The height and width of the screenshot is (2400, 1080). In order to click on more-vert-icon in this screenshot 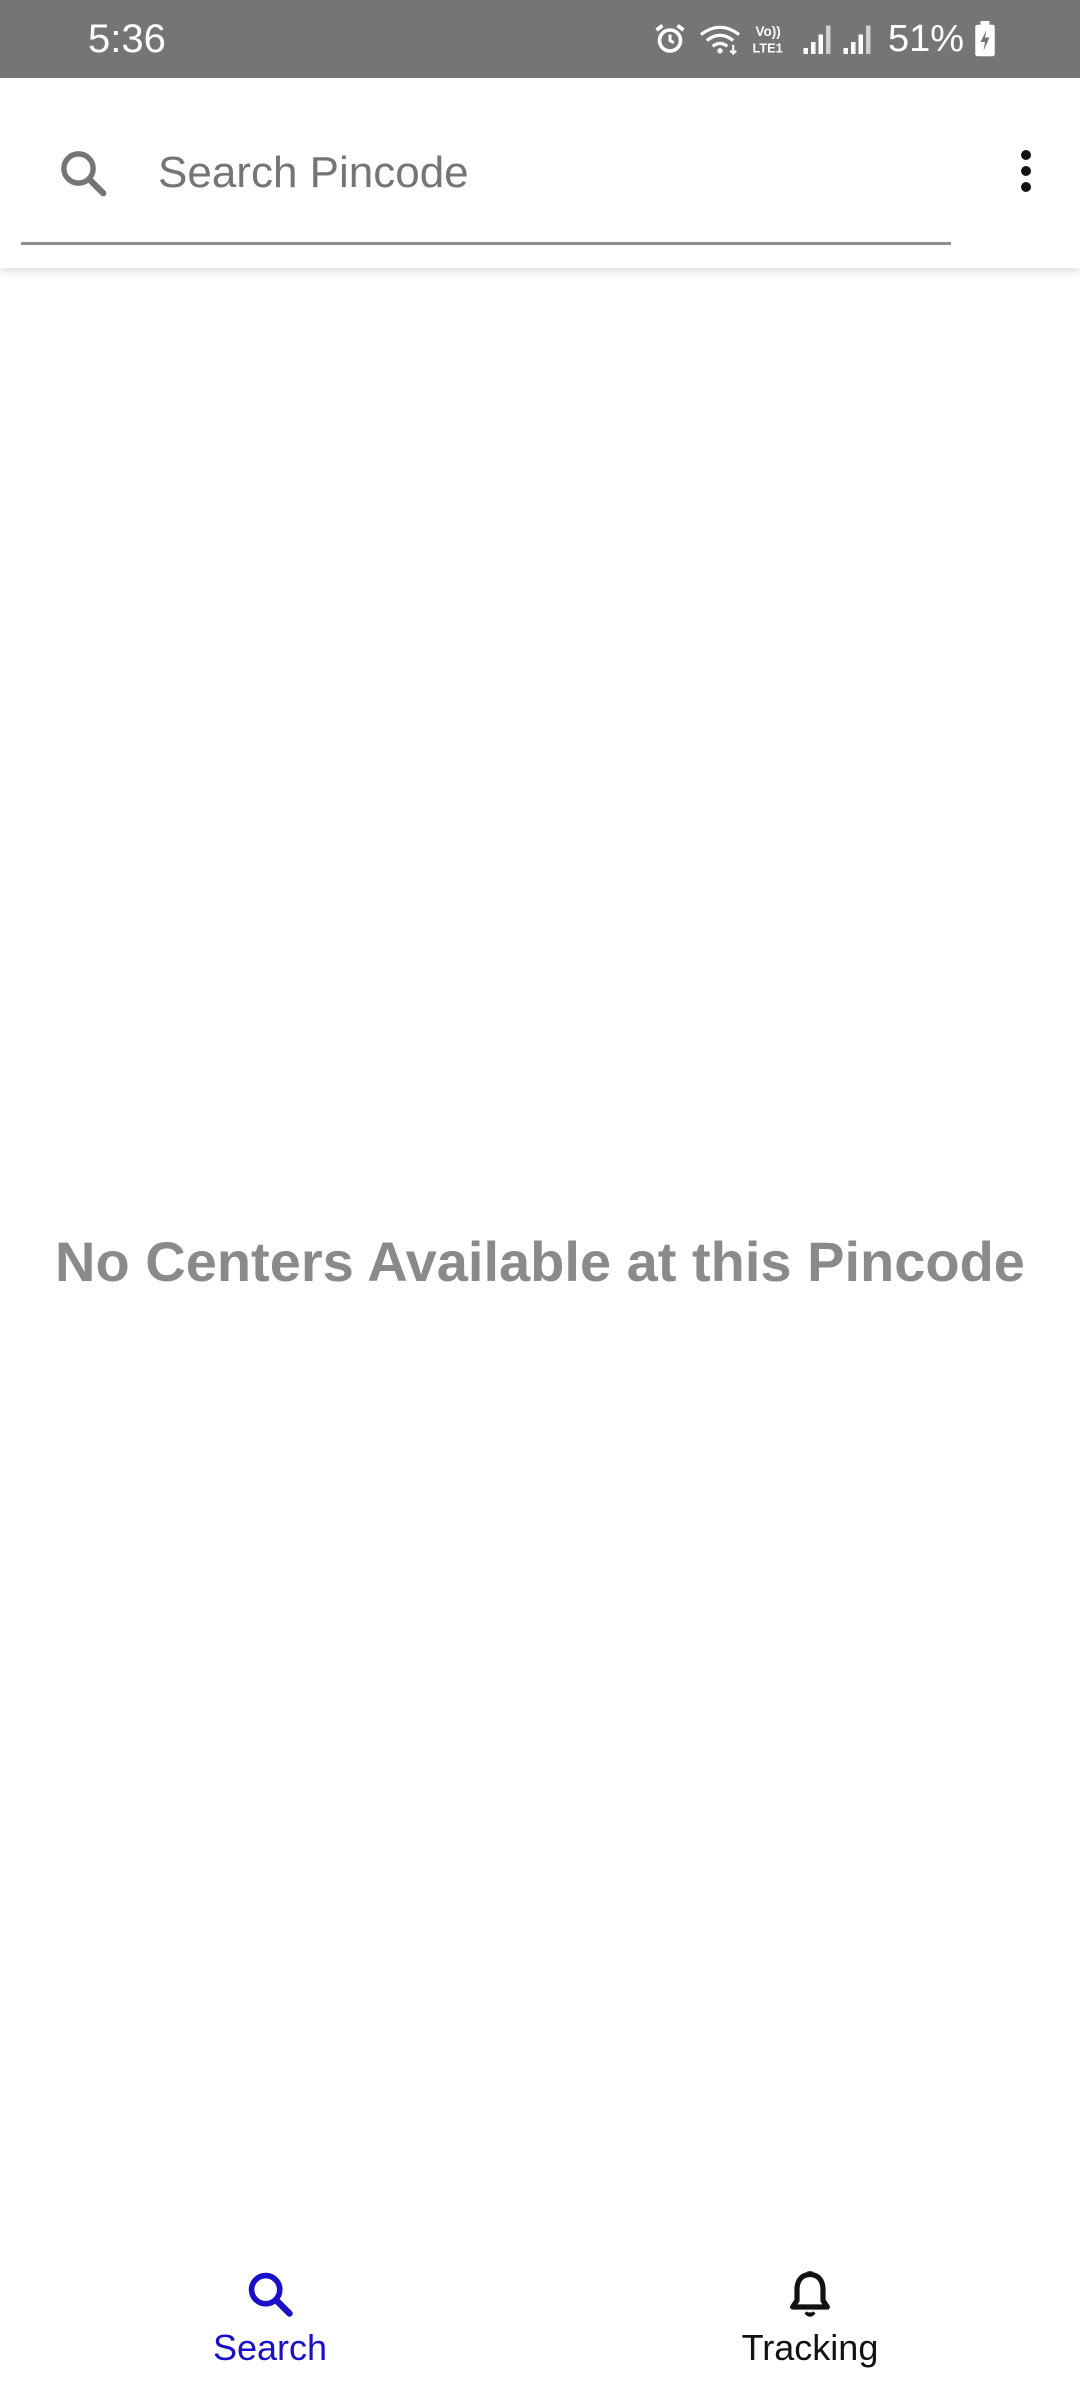, I will do `click(1026, 173)`.